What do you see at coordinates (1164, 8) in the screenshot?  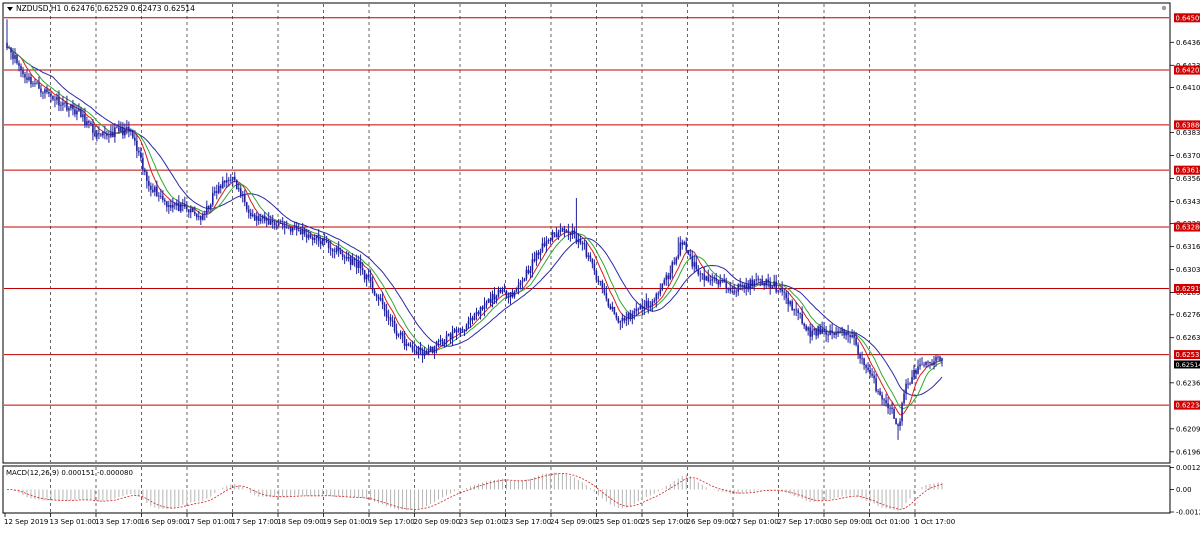 I see `gear-icon` at bounding box center [1164, 8].